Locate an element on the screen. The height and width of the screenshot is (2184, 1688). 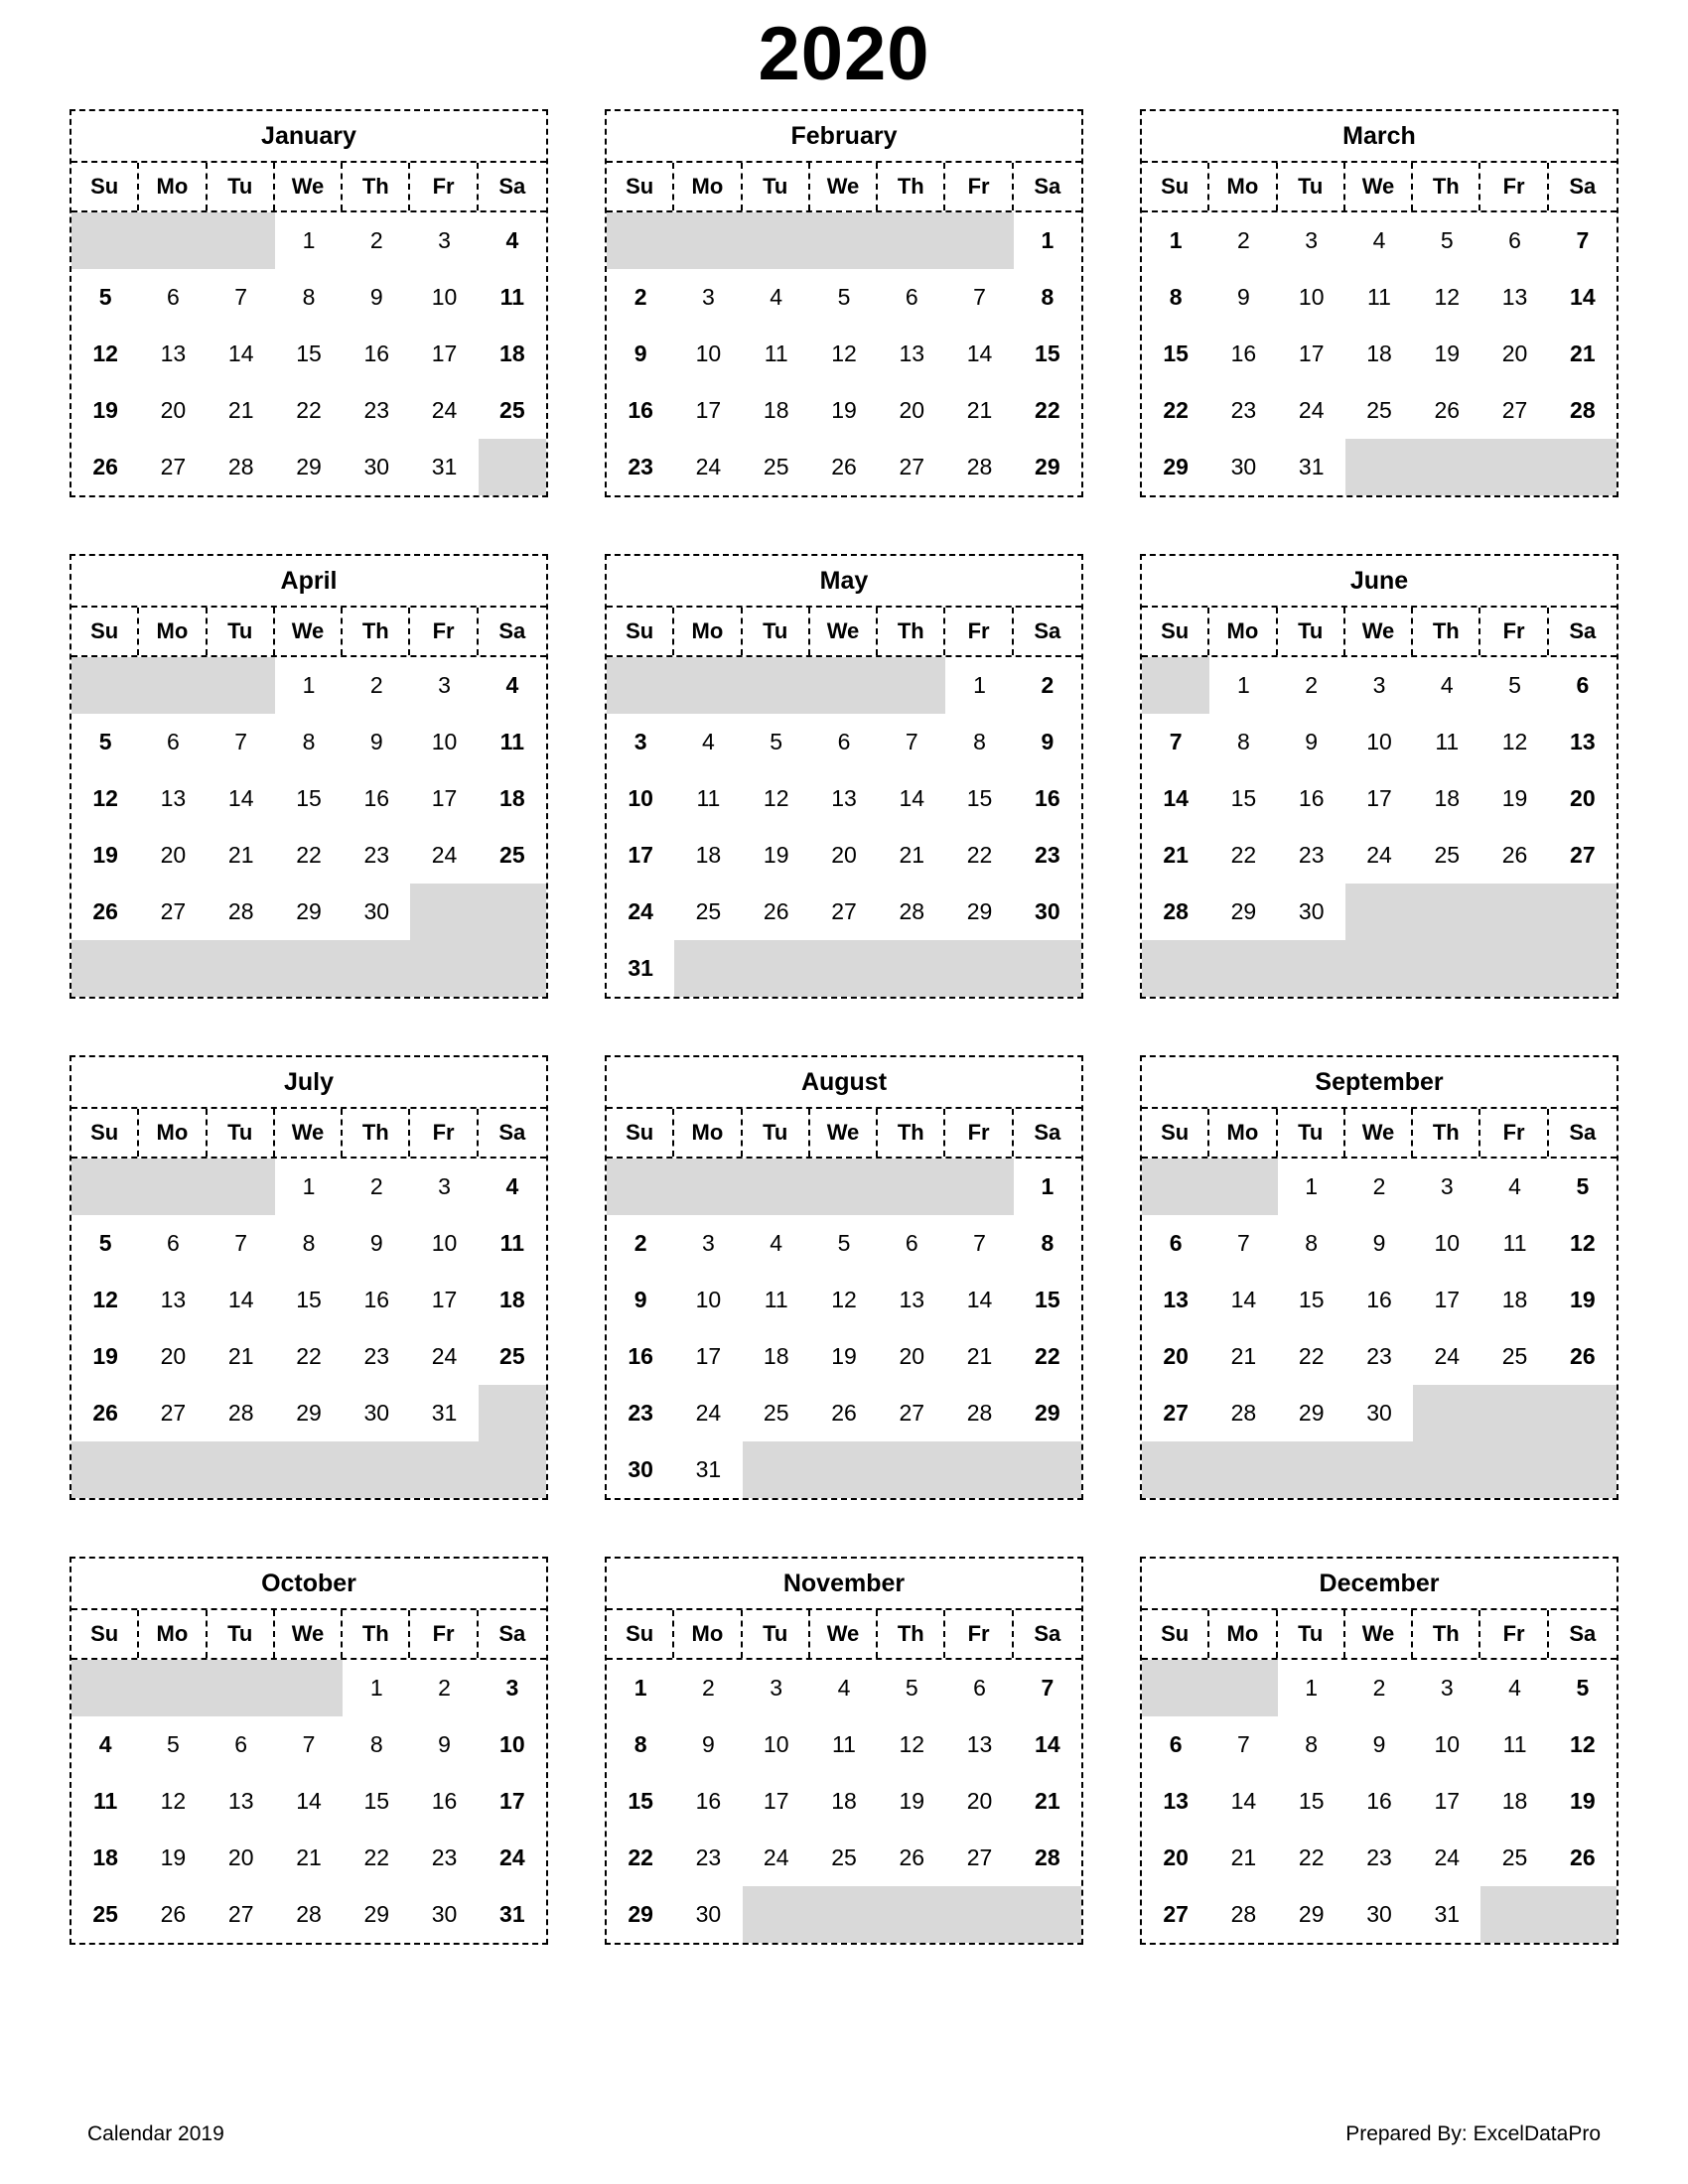
day-cell: 13 is located at coordinates (911, 354).